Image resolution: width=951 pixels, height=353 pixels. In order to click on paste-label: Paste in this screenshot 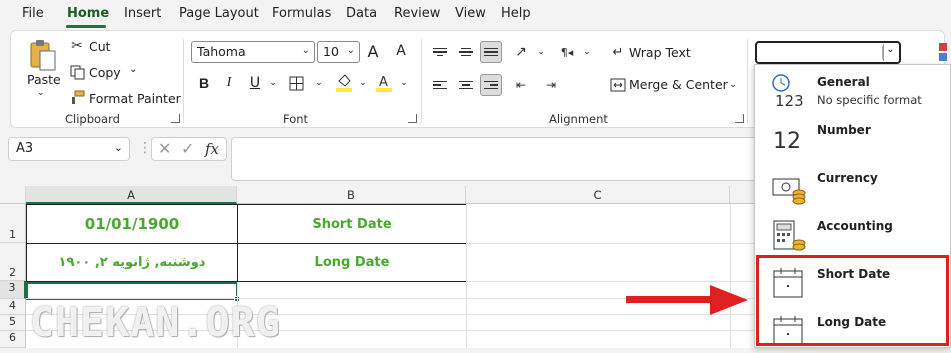, I will do `click(44, 79)`.